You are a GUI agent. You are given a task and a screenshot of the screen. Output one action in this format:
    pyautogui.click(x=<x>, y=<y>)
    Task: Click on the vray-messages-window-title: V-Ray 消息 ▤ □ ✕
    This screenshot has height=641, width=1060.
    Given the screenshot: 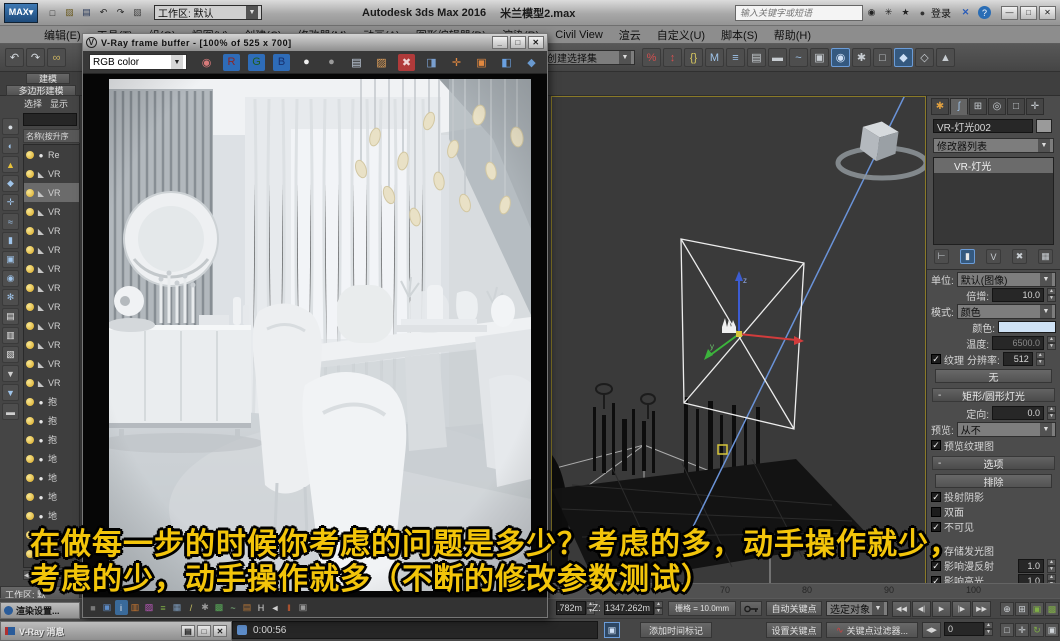 What is the action you would take?
    pyautogui.click(x=116, y=631)
    